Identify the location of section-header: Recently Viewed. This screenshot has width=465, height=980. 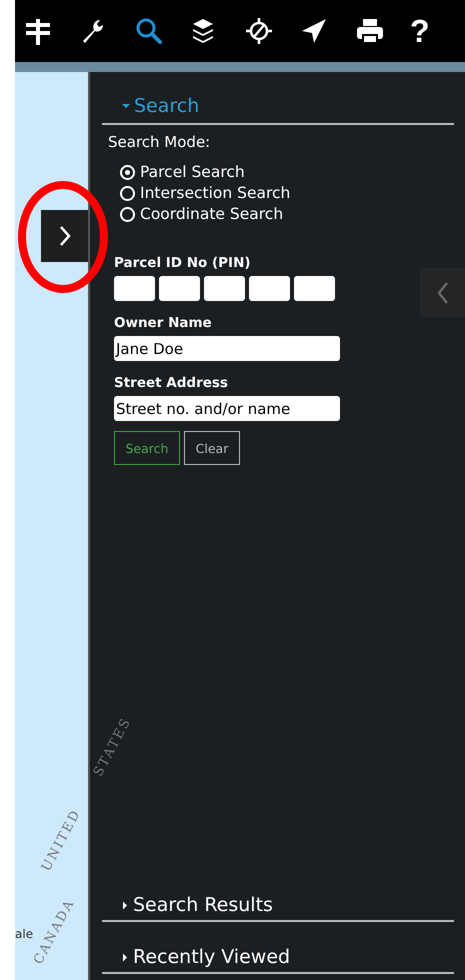
(278, 957).